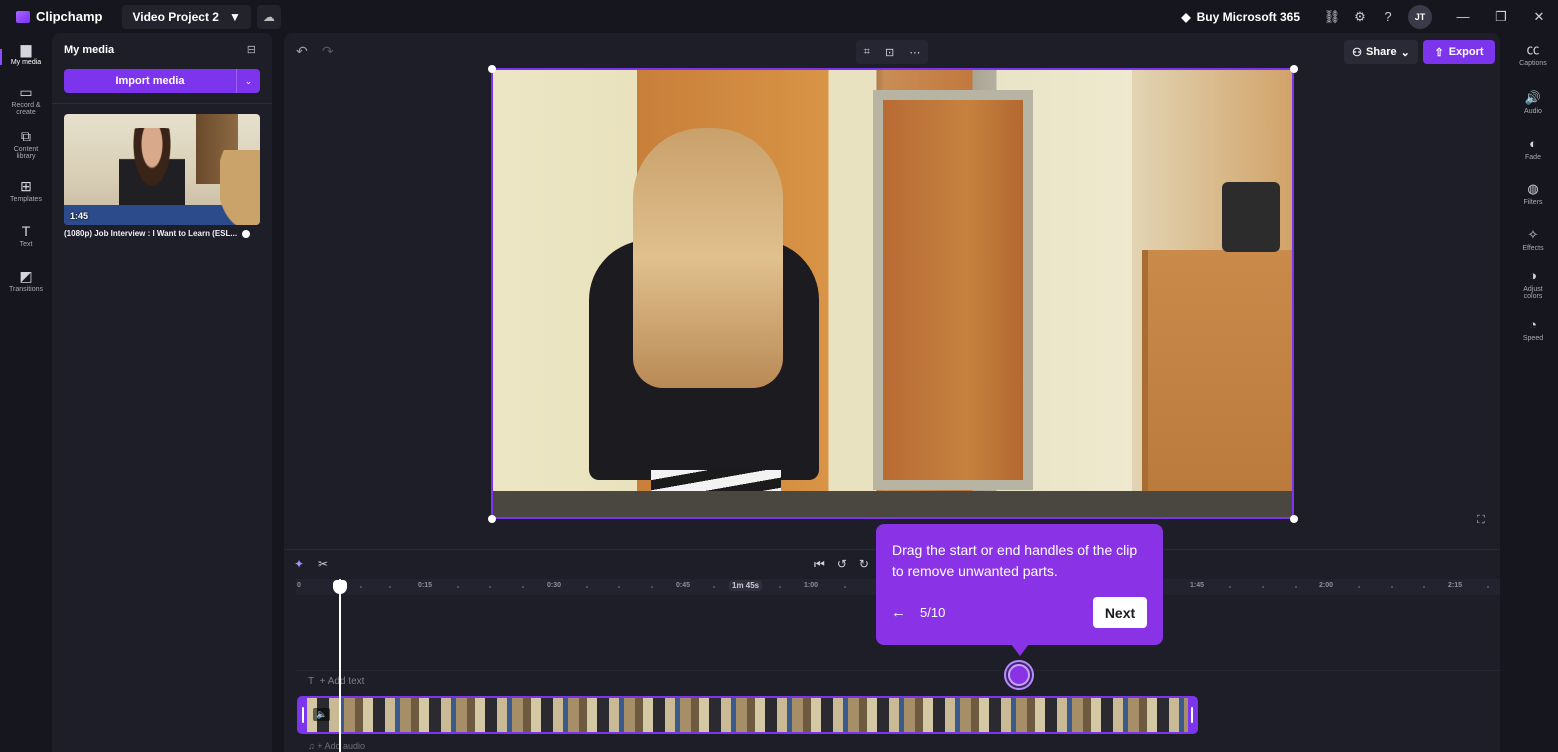 This screenshot has height=752, width=1558. I want to click on add-audio-text: + Add audio, so click(341, 746).